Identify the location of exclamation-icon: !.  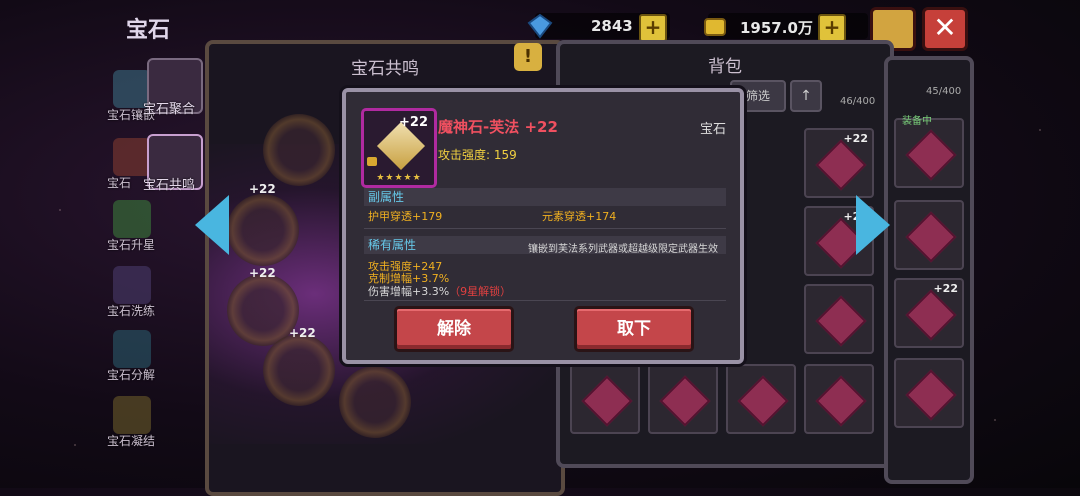
(528, 57).